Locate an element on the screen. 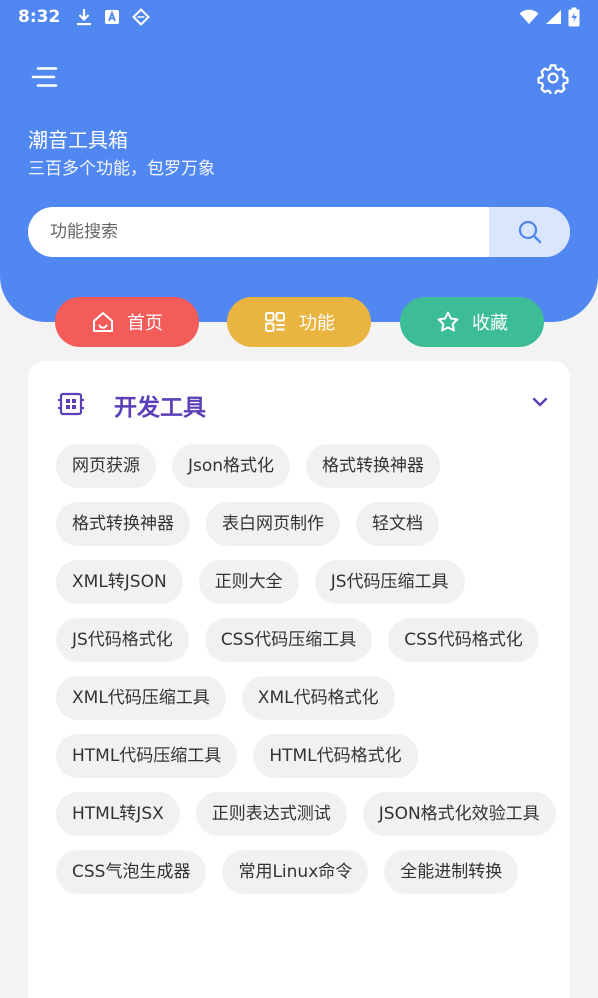  menu-button is located at coordinates (45, 77).